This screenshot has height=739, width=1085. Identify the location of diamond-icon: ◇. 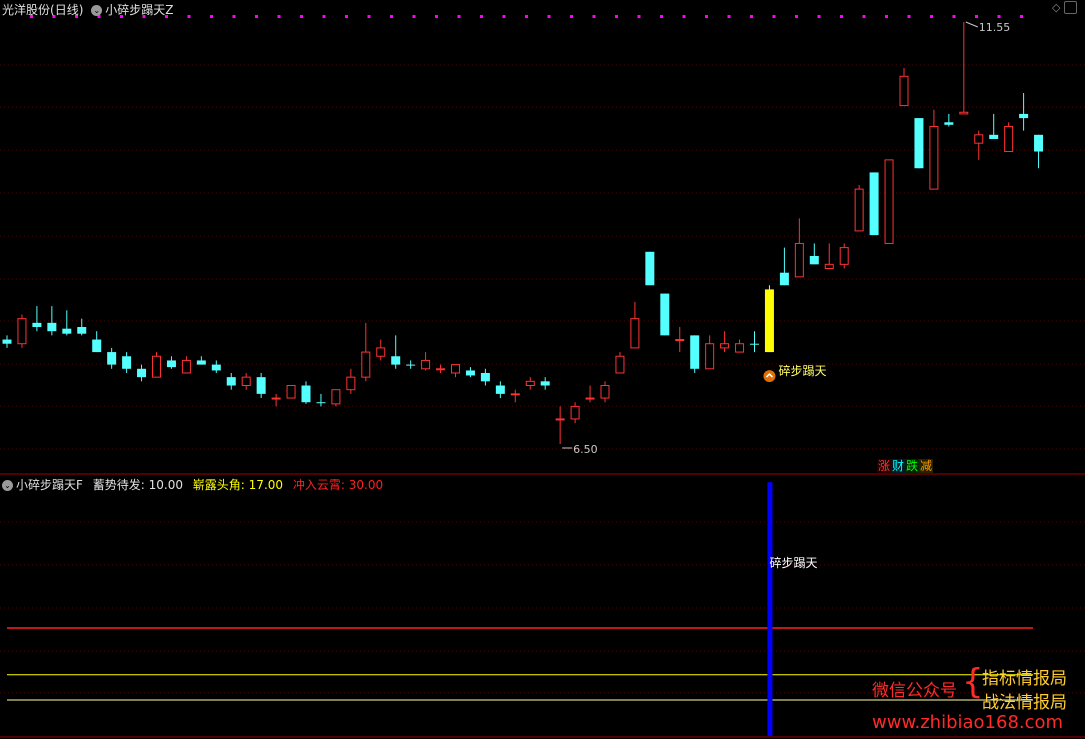
(1056, 7).